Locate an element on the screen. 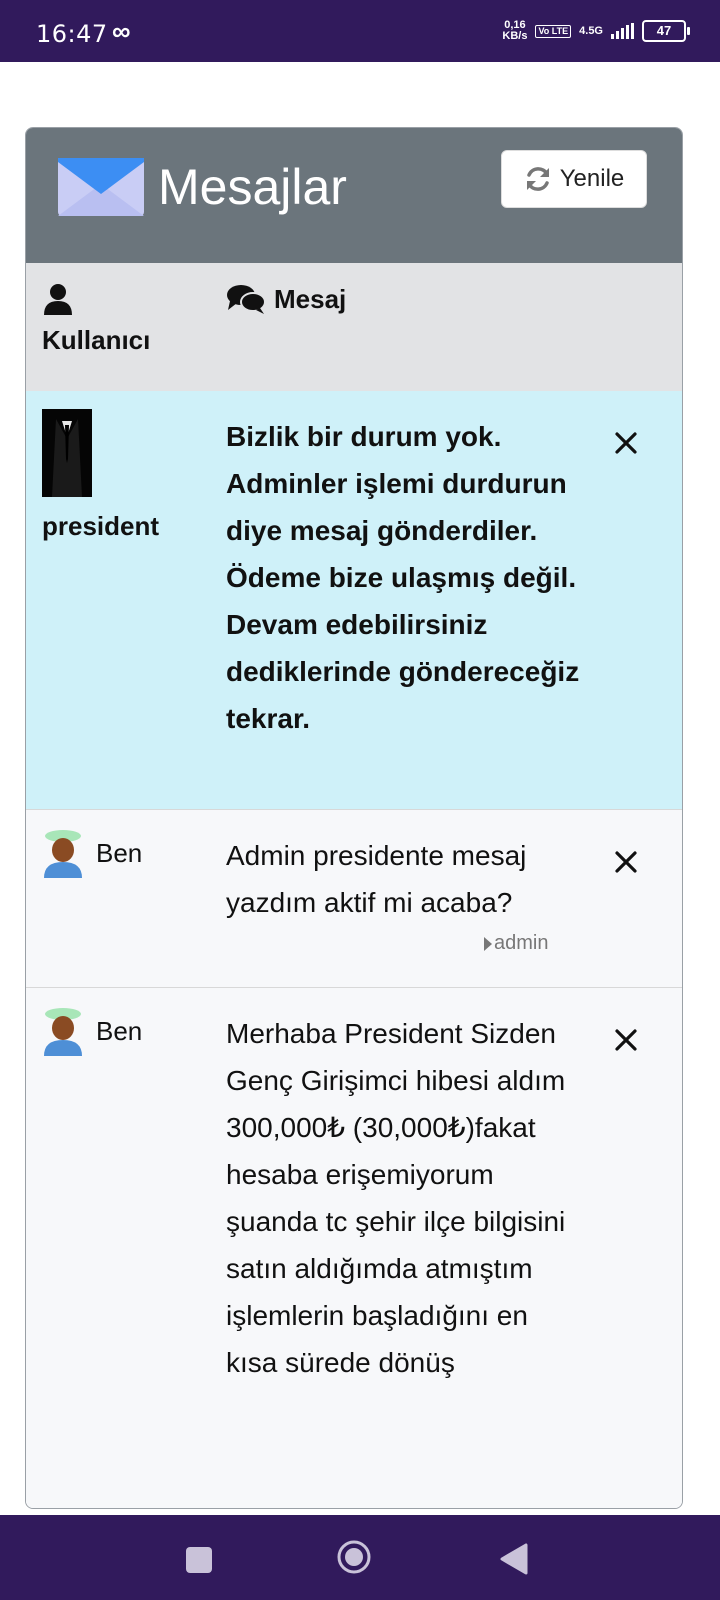 This screenshot has height=1600, width=720. envelope-icon is located at coordinates (101, 187).